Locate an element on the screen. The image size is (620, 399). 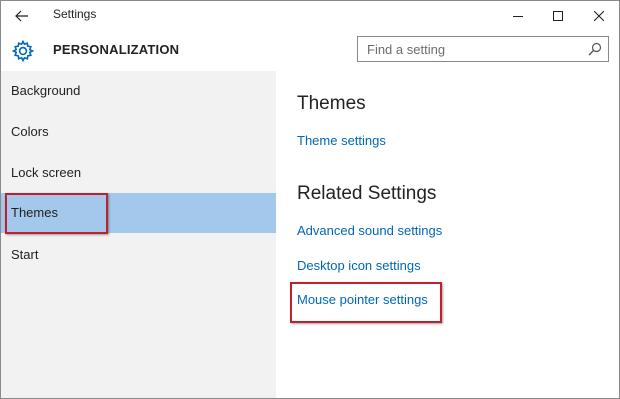
close-icon is located at coordinates (599, 16).